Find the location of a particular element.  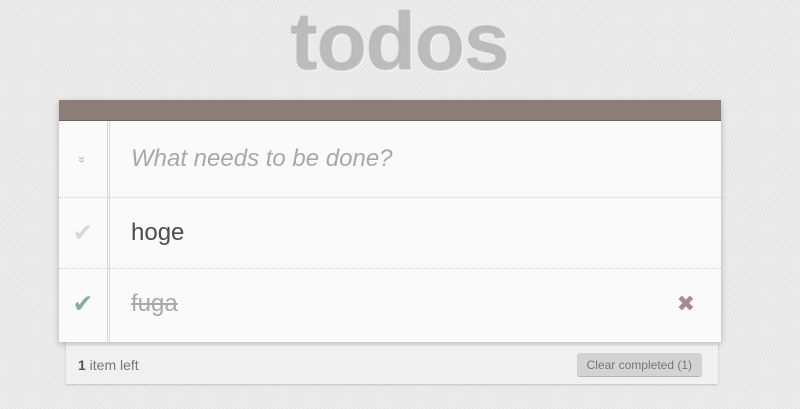

destroy-x-icon: ✖ is located at coordinates (686, 304).